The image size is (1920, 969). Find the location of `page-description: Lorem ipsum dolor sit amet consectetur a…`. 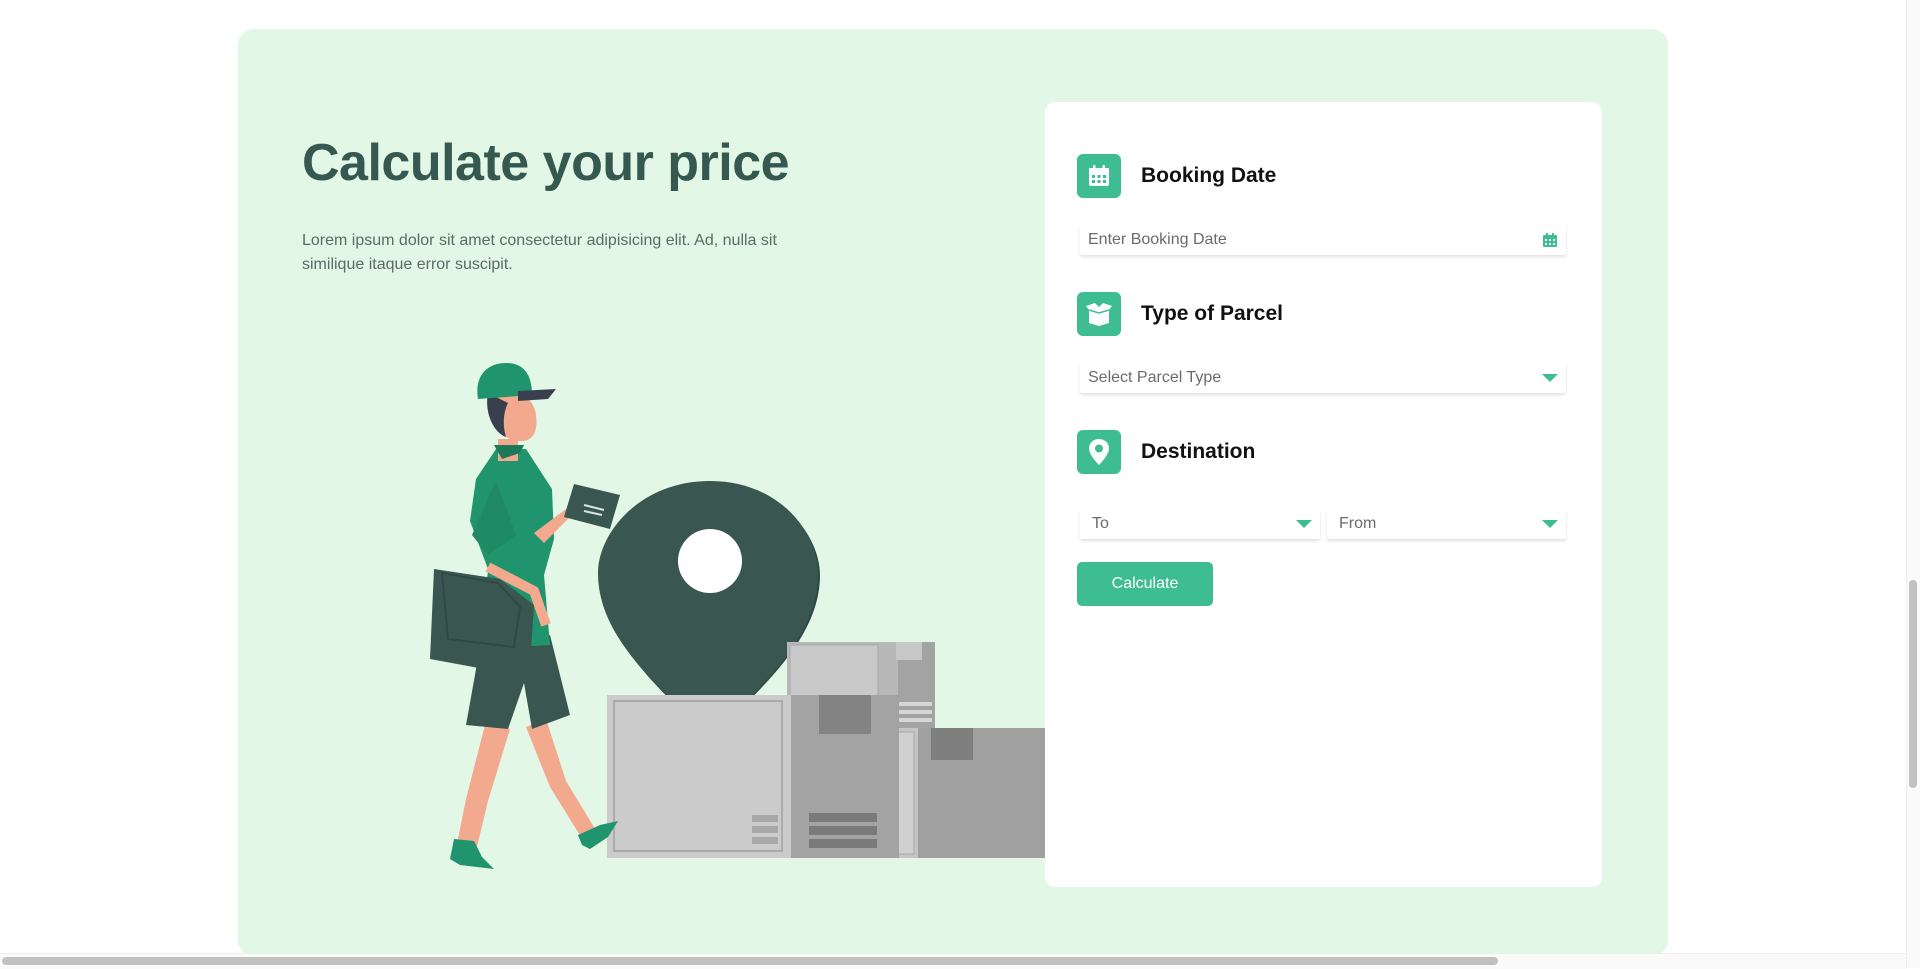

page-description: Lorem ipsum dolor sit amet consectetur a… is located at coordinates (539, 252).